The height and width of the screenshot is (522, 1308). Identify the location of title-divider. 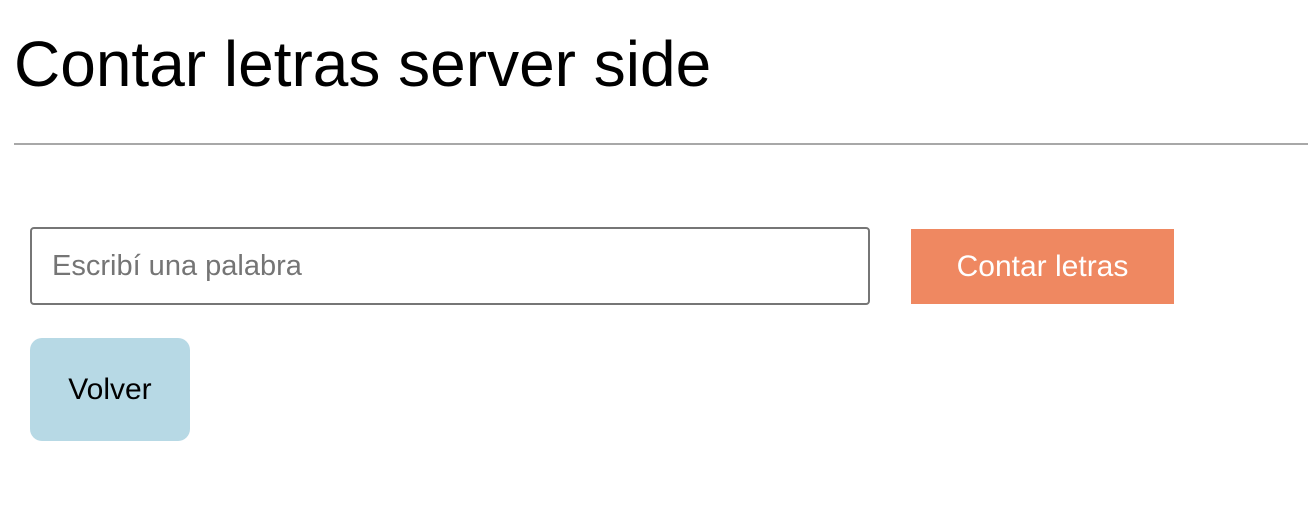
(661, 144).